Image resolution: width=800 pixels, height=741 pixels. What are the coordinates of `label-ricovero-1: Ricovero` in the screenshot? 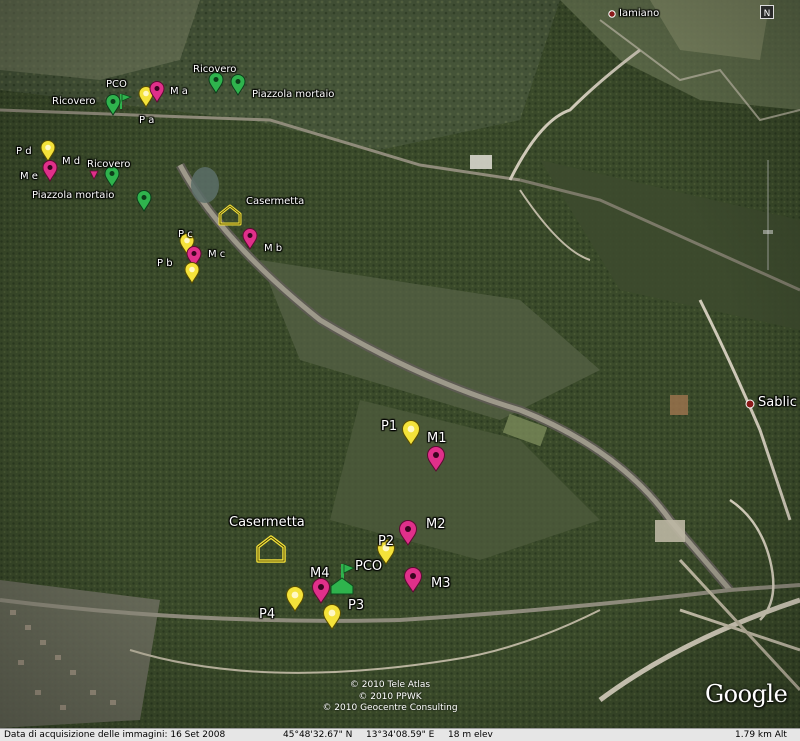 It's located at (74, 101).